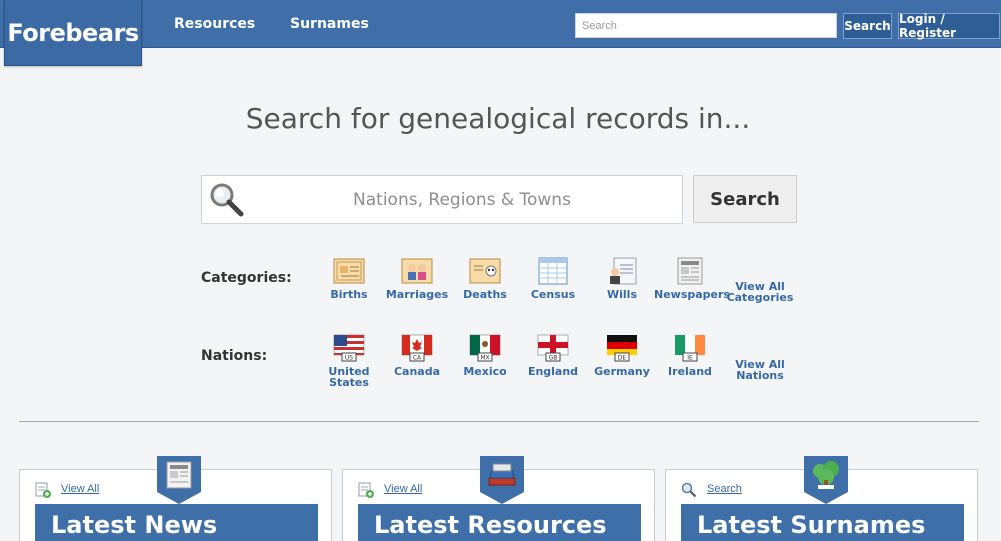 The image size is (1001, 541). I want to click on flag-code: US, so click(349, 358).